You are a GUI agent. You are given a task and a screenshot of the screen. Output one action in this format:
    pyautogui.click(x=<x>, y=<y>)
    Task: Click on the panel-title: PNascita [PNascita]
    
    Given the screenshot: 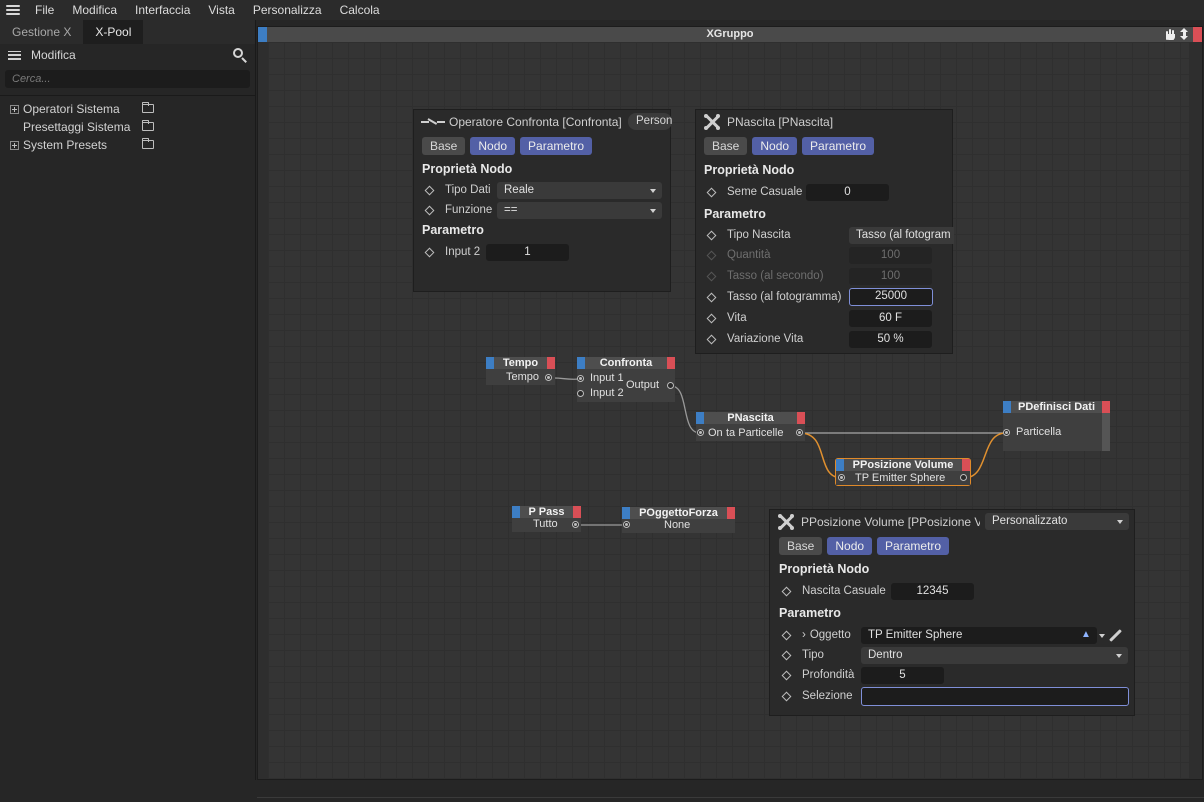 What is the action you would take?
    pyautogui.click(x=780, y=122)
    